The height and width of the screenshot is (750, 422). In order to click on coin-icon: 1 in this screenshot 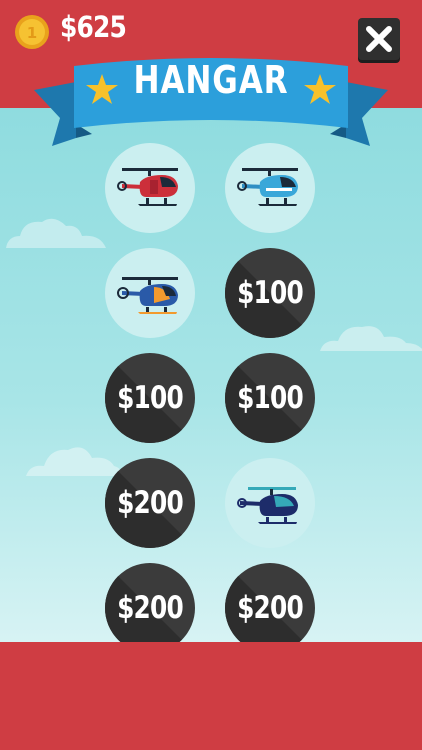, I will do `click(32, 32)`.